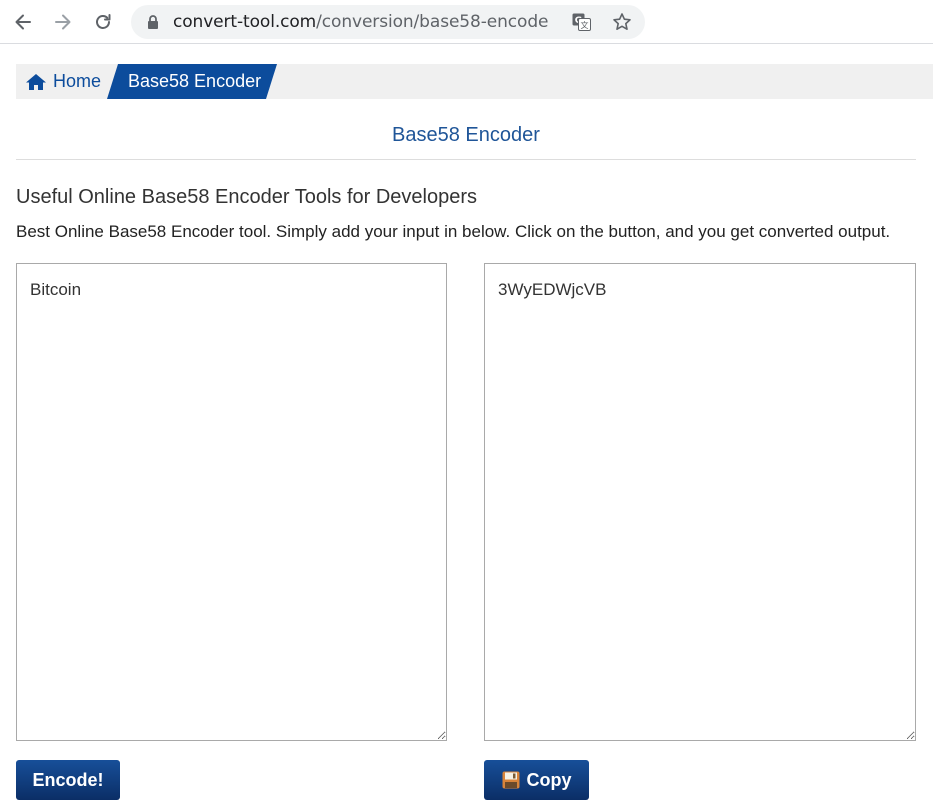 Image resolution: width=933 pixels, height=805 pixels. I want to click on url-path: /conversion/base58-encode, so click(432, 22).